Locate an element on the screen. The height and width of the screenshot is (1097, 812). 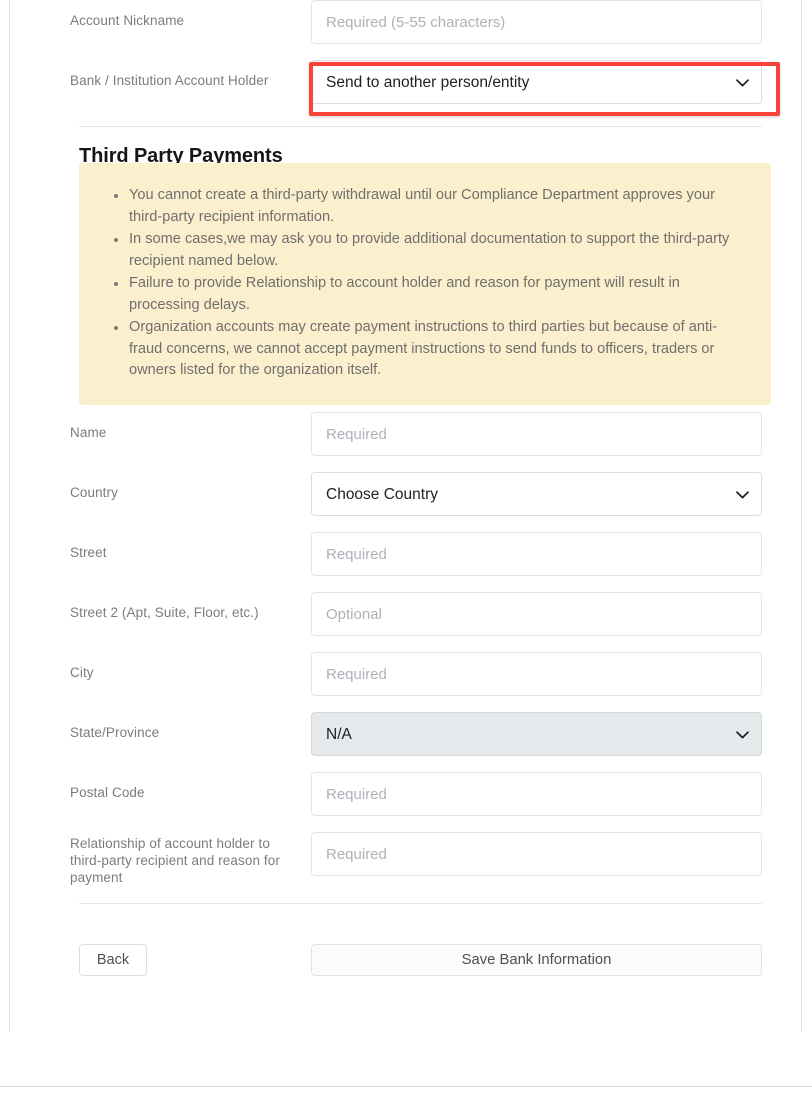
label-city: City is located at coordinates (82, 672).